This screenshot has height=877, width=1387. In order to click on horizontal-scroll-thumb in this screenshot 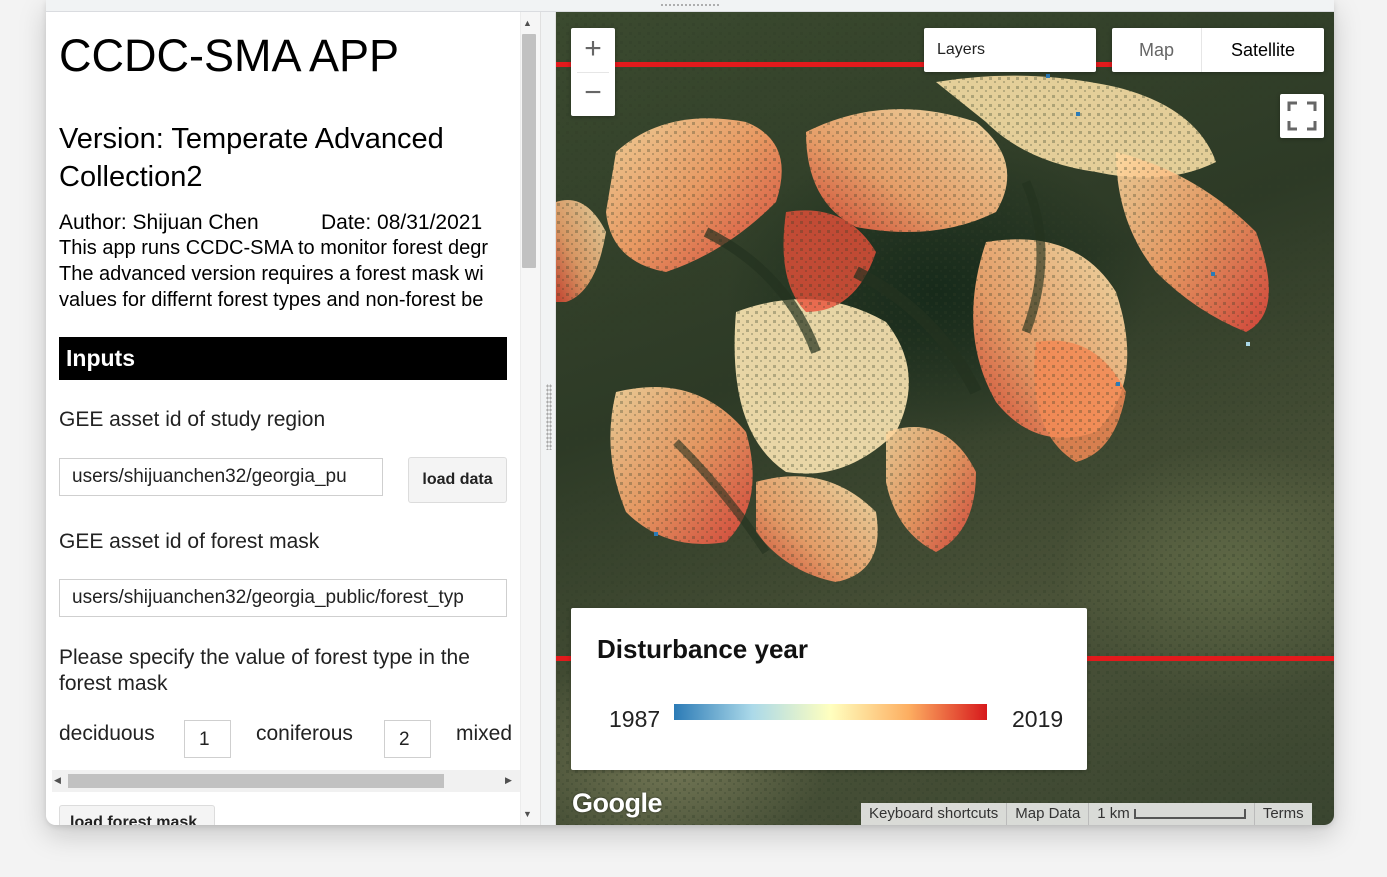, I will do `click(256, 781)`.